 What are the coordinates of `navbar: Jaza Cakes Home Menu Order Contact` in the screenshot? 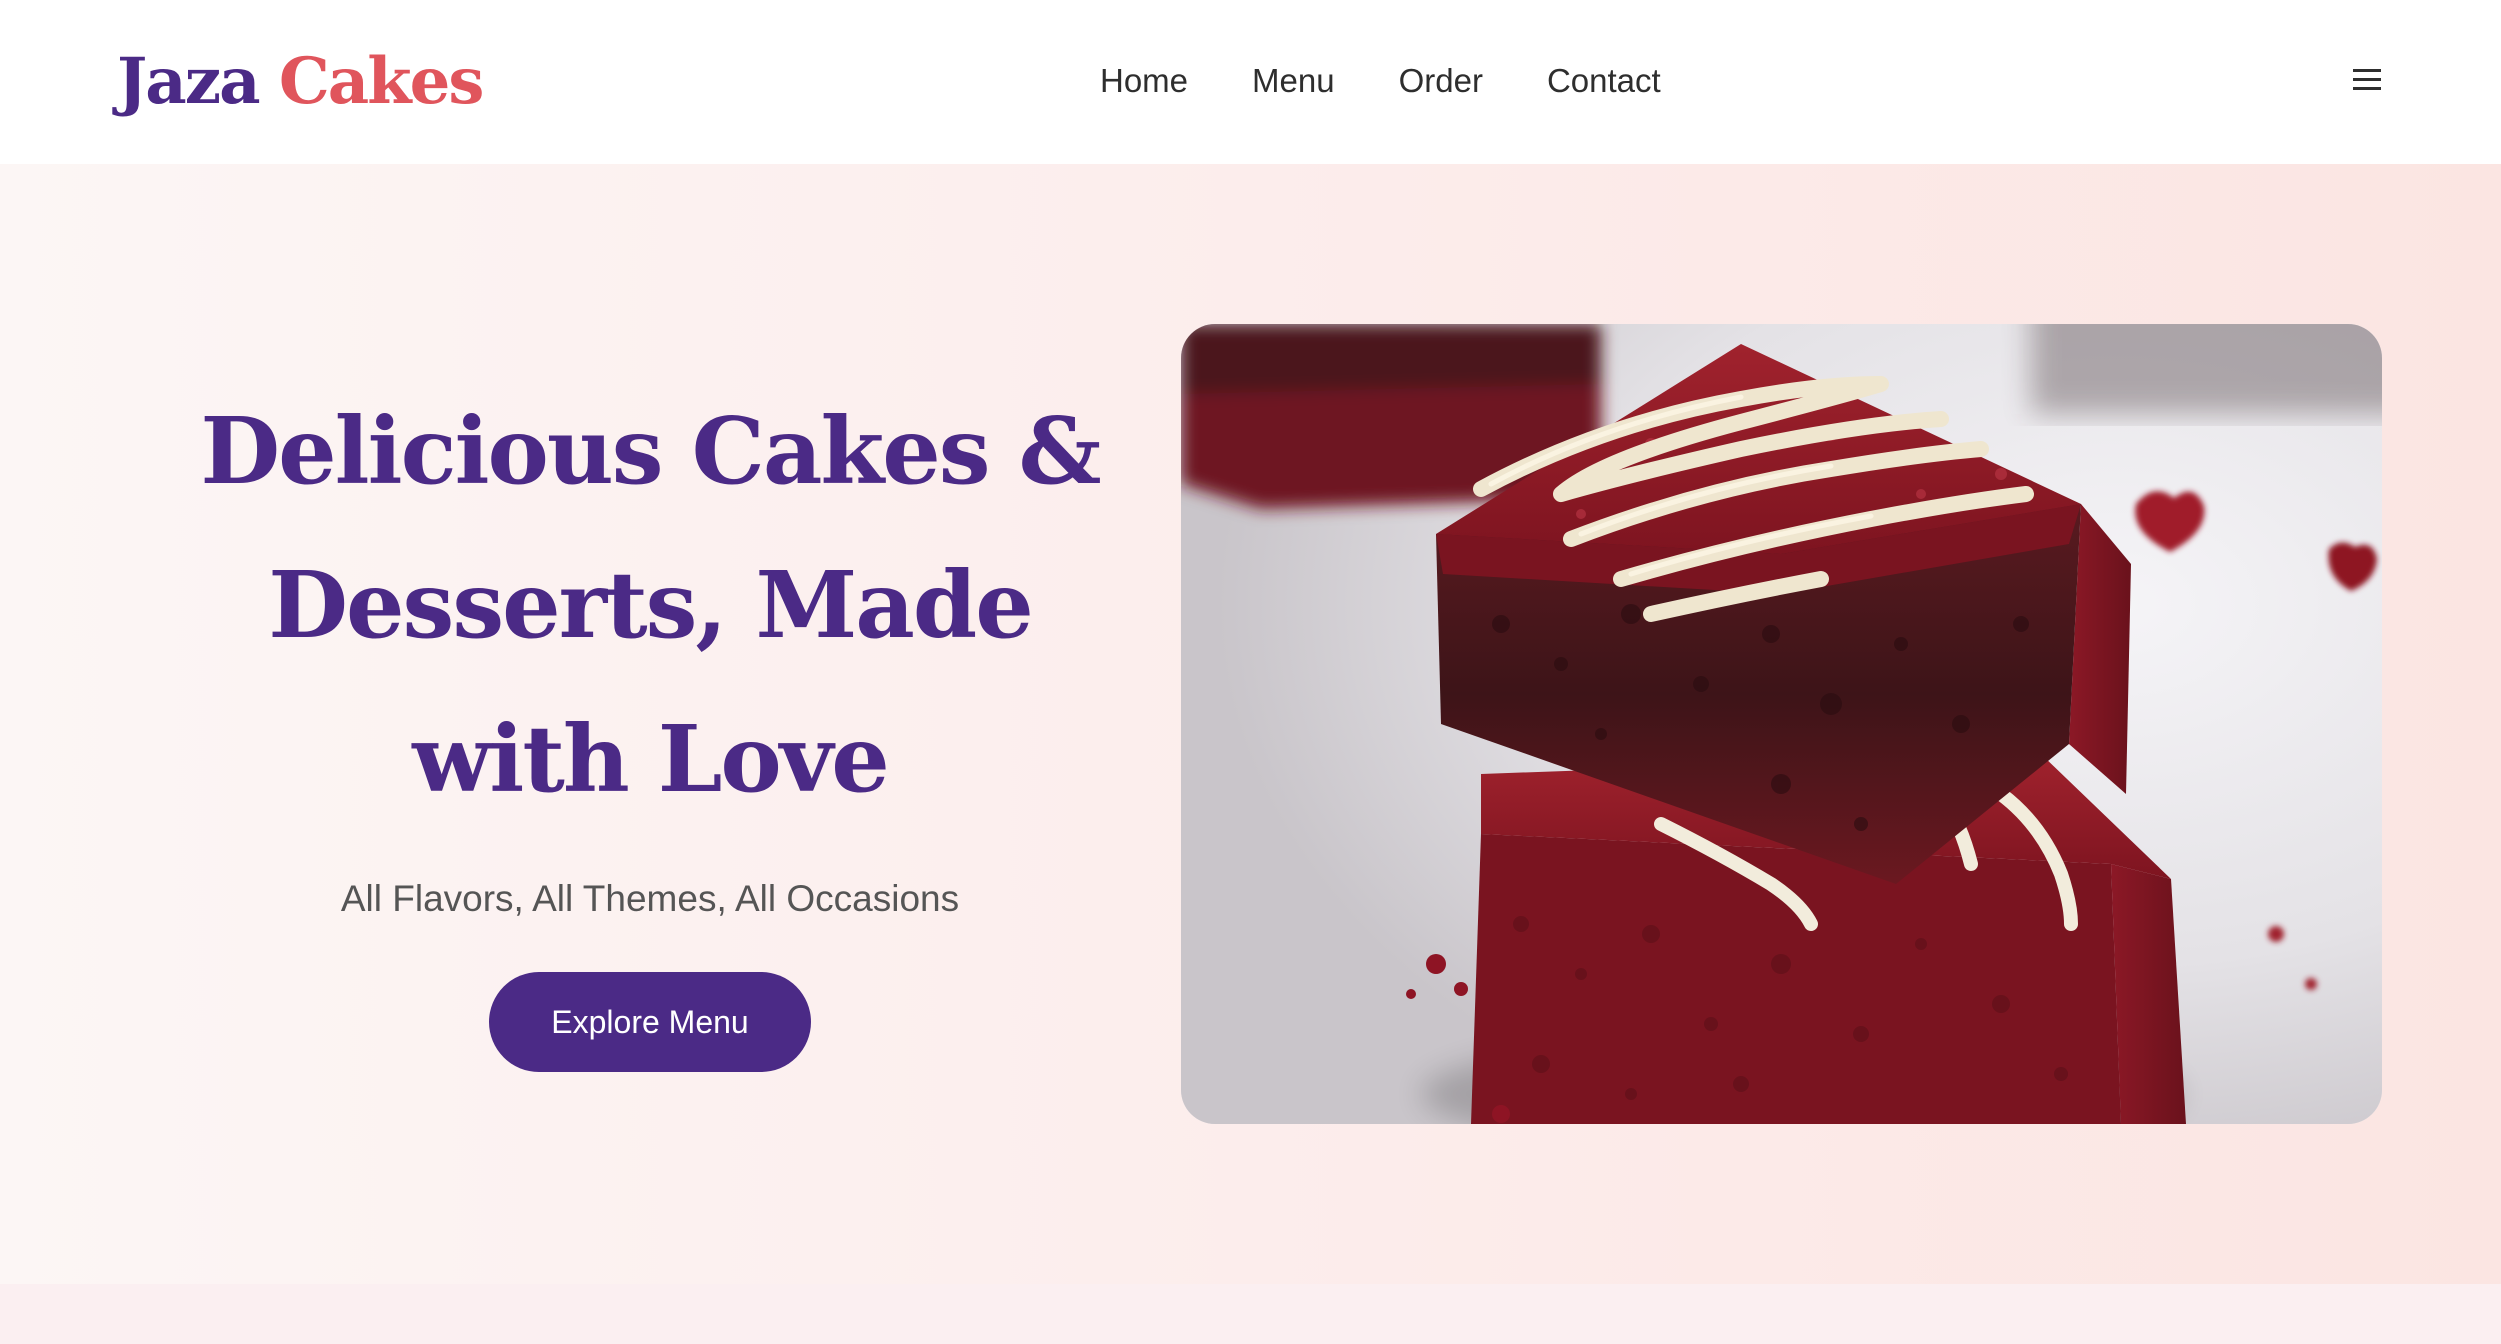 It's located at (1250, 82).